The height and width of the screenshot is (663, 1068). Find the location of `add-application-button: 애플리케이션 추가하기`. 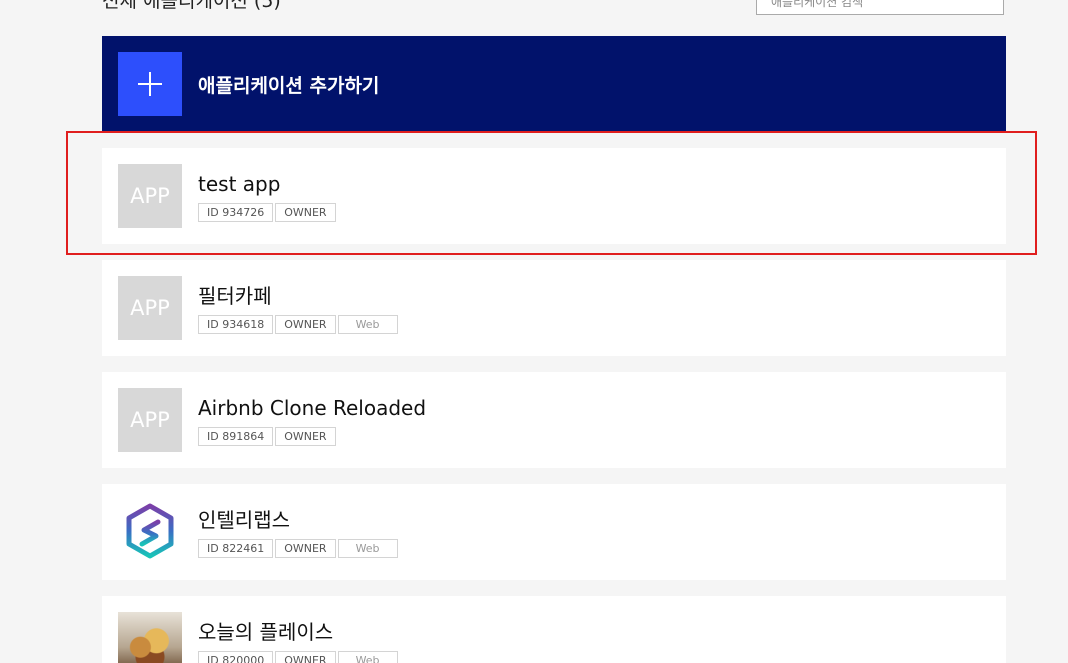

add-application-button: 애플리케이션 추가하기 is located at coordinates (554, 84).